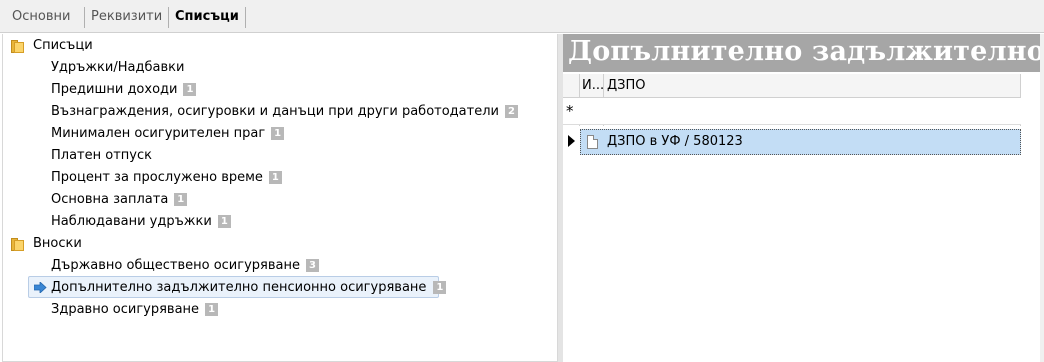 This screenshot has width=1044, height=362. What do you see at coordinates (207, 17) in the screenshot?
I see `tab-spisaci: Списъци` at bounding box center [207, 17].